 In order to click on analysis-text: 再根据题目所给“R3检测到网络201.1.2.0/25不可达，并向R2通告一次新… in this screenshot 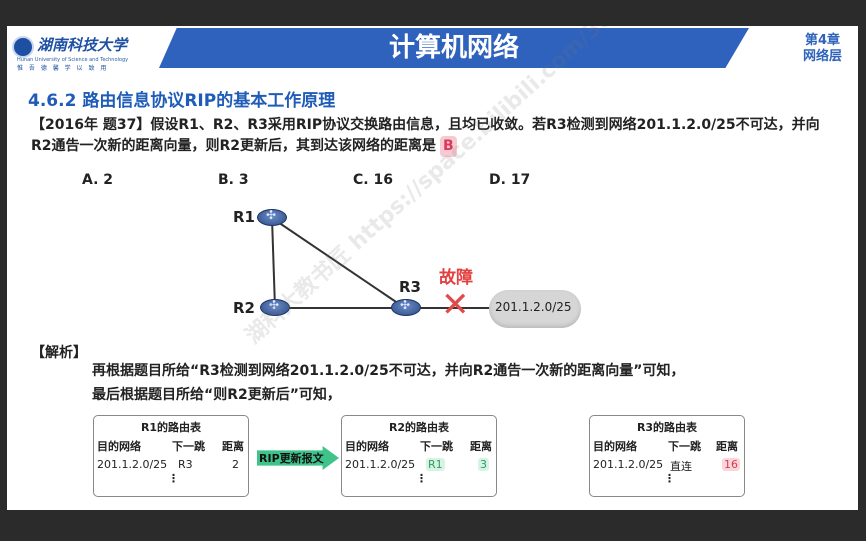, I will do `click(462, 383)`.